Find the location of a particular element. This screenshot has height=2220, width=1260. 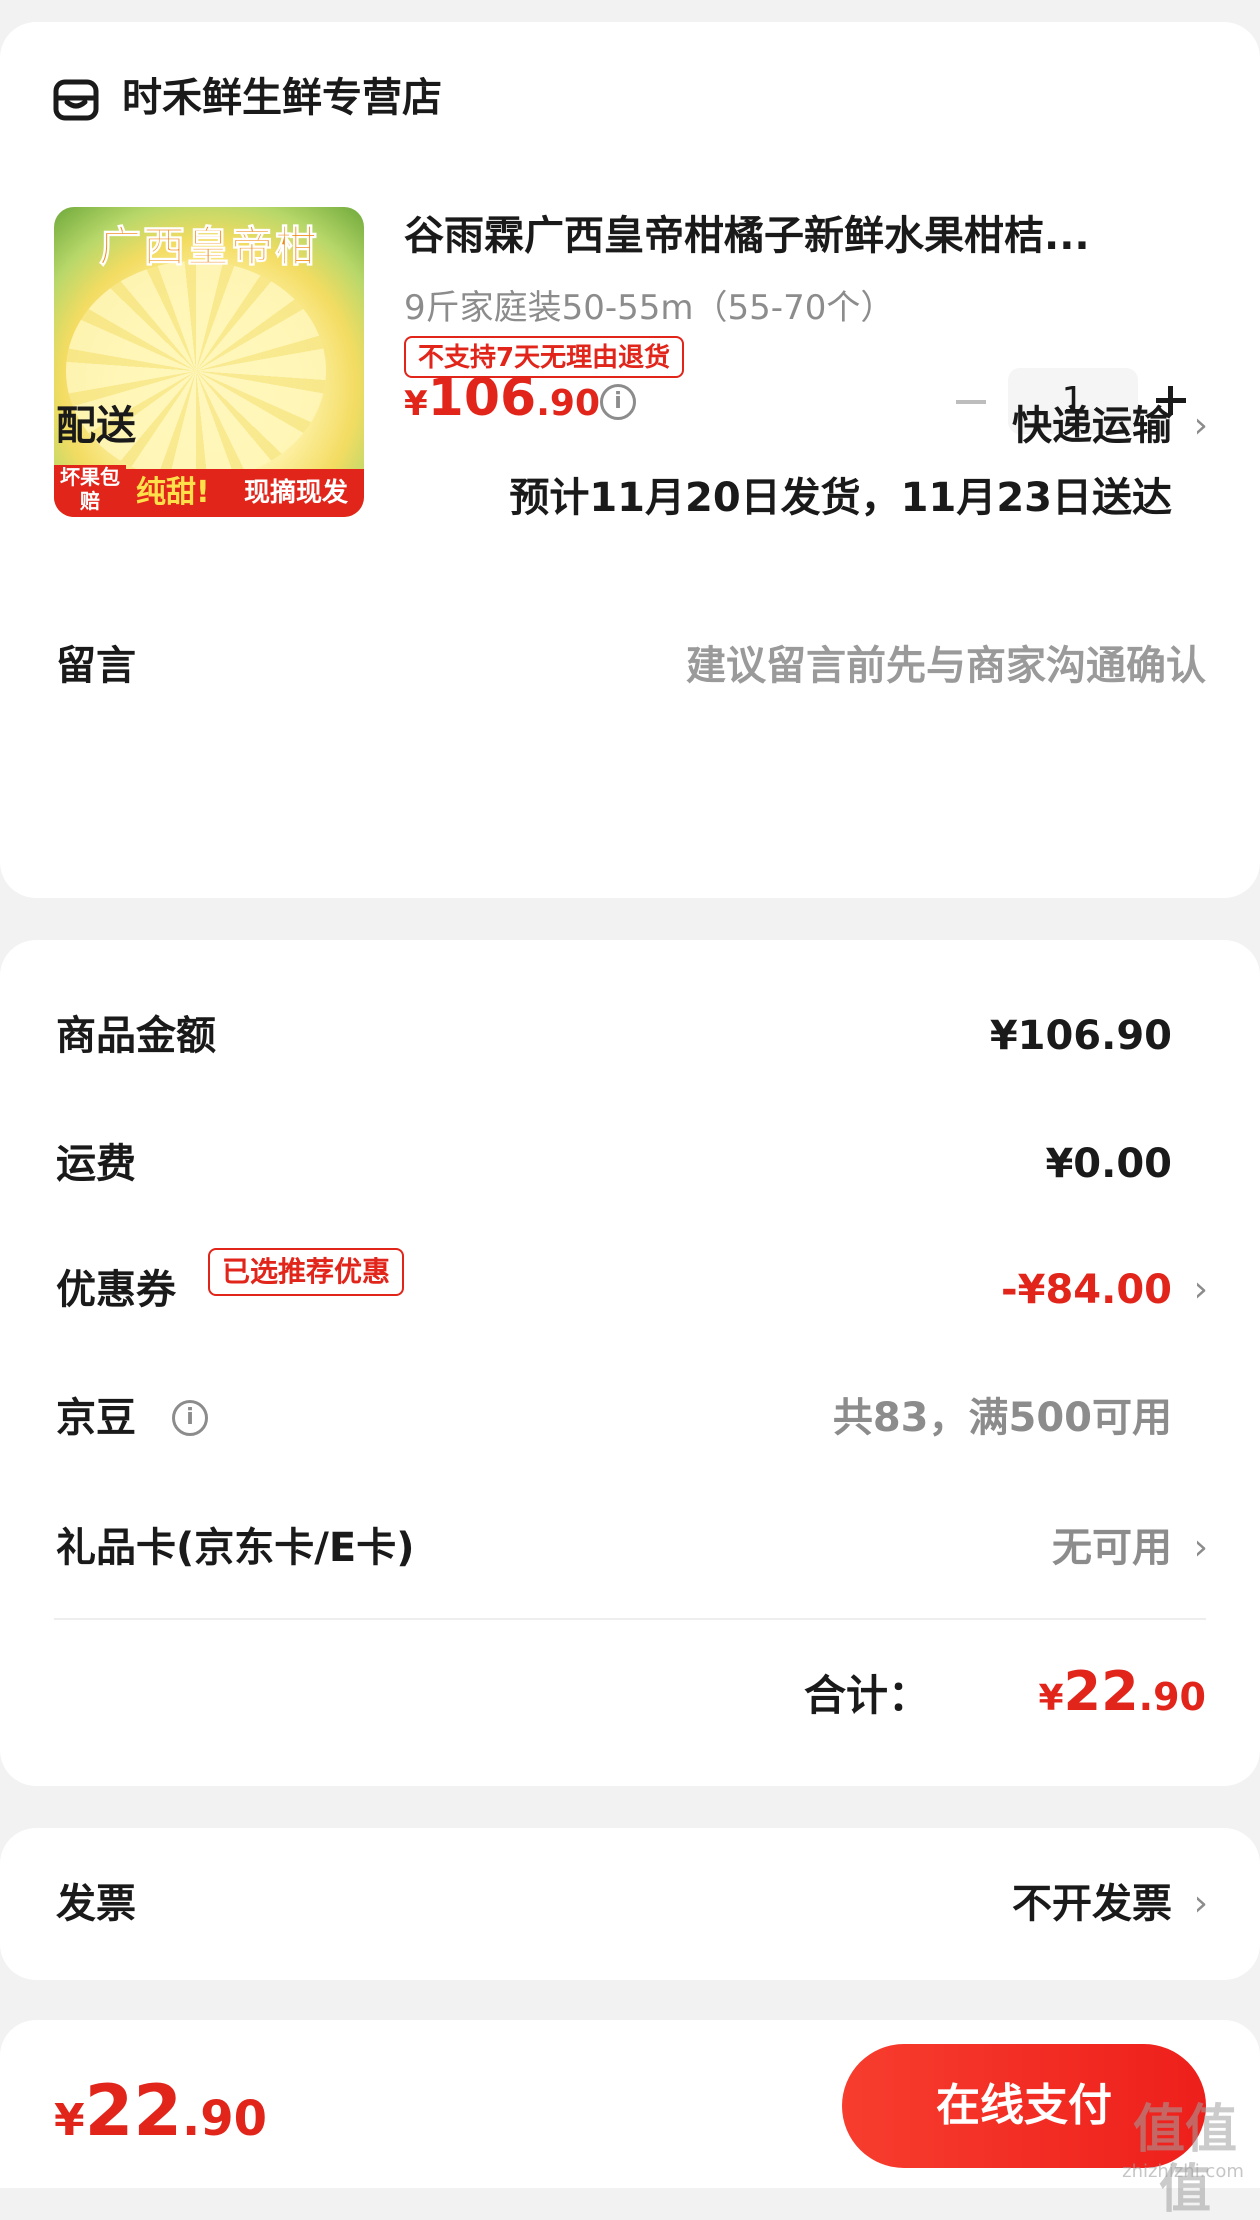

giftcard-chevron-icon: › is located at coordinates (1201, 1548).